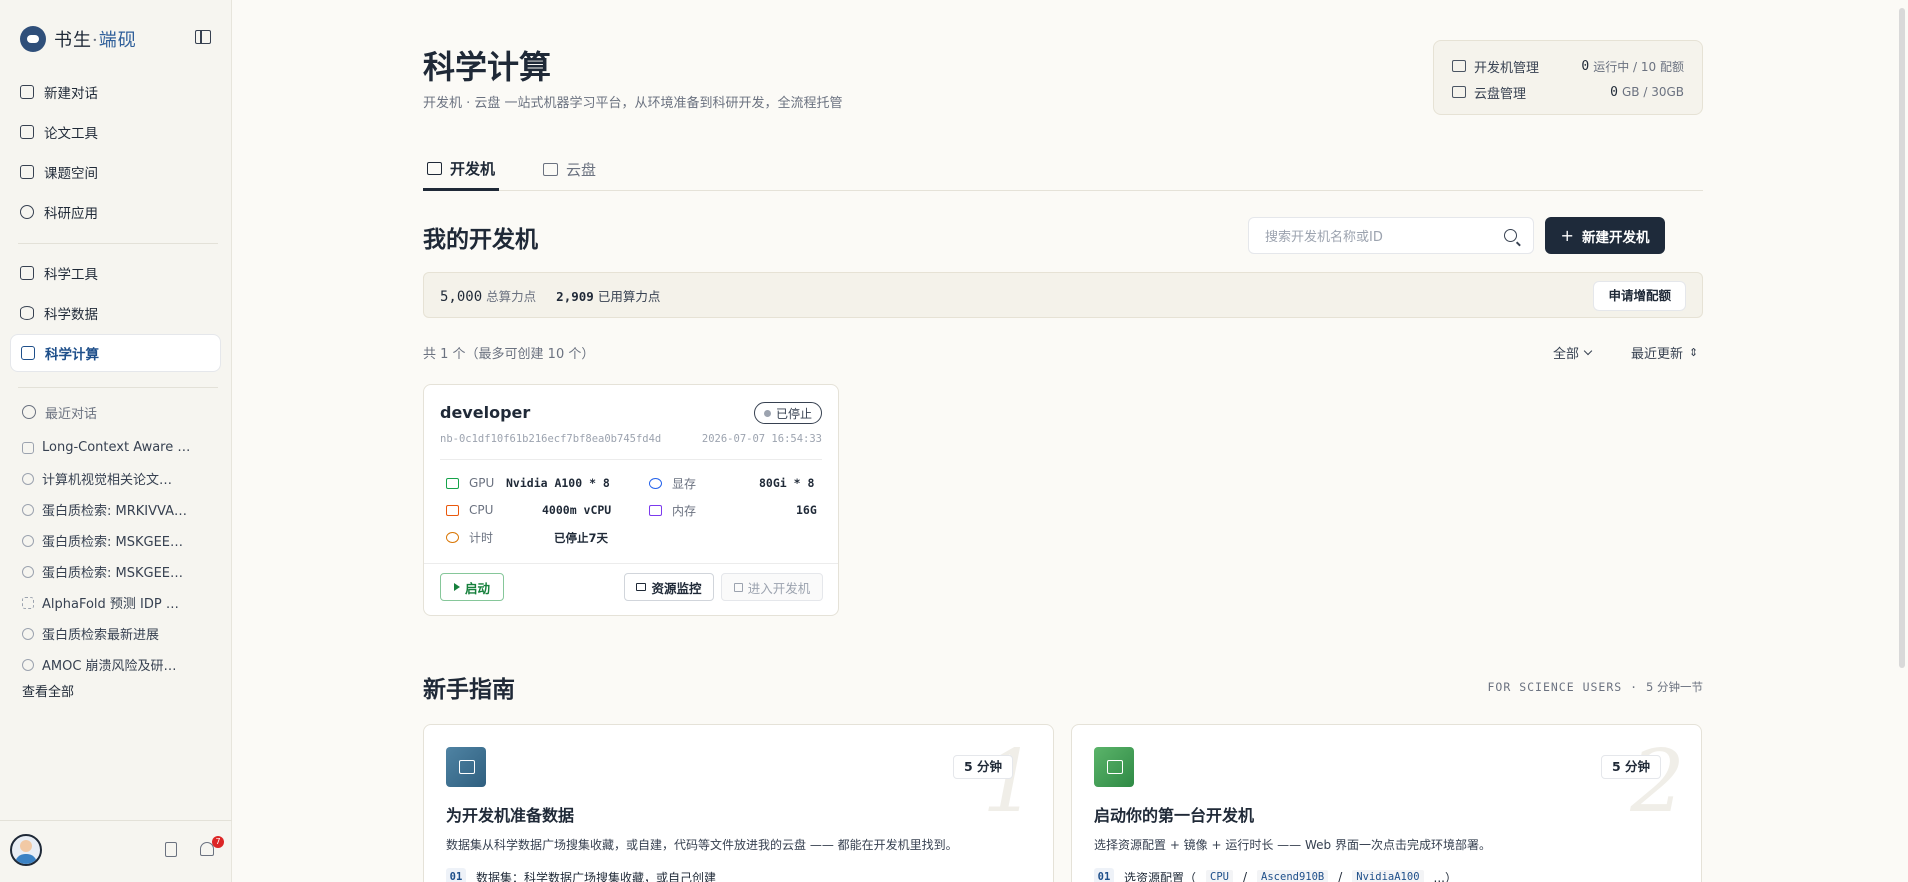 Image resolution: width=1908 pixels, height=882 pixels. Describe the element at coordinates (115, 172) in the screenshot. I see `sidebar-item-project-space: 课题空间` at that location.